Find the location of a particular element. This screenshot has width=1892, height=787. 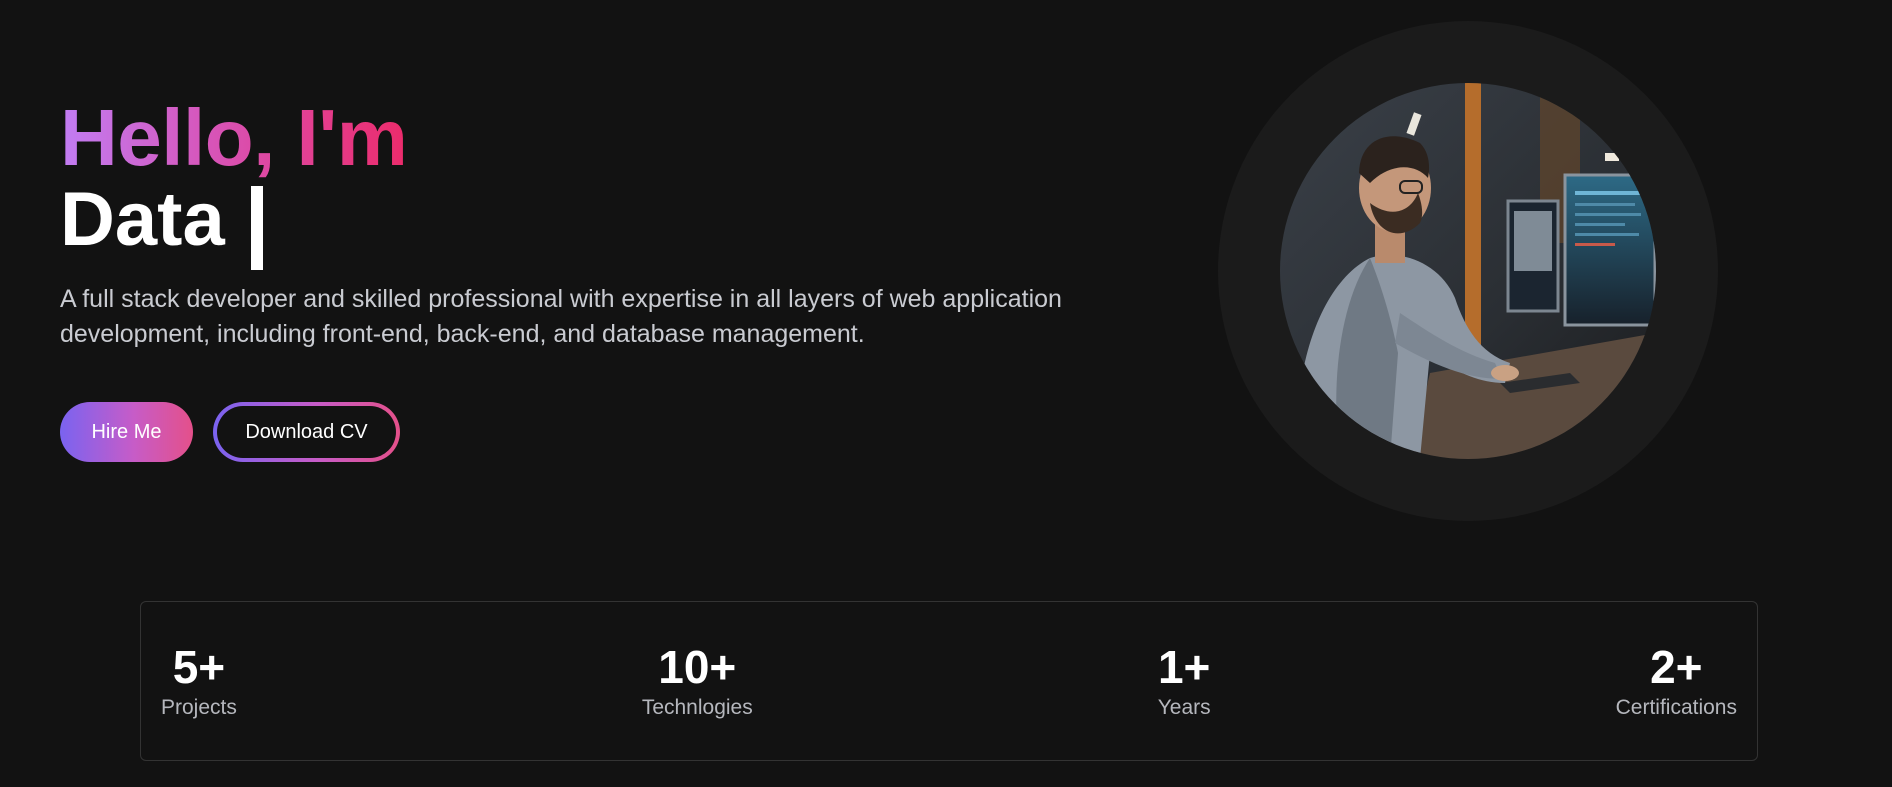

download-cv-label: Download CV is located at coordinates (306, 432).